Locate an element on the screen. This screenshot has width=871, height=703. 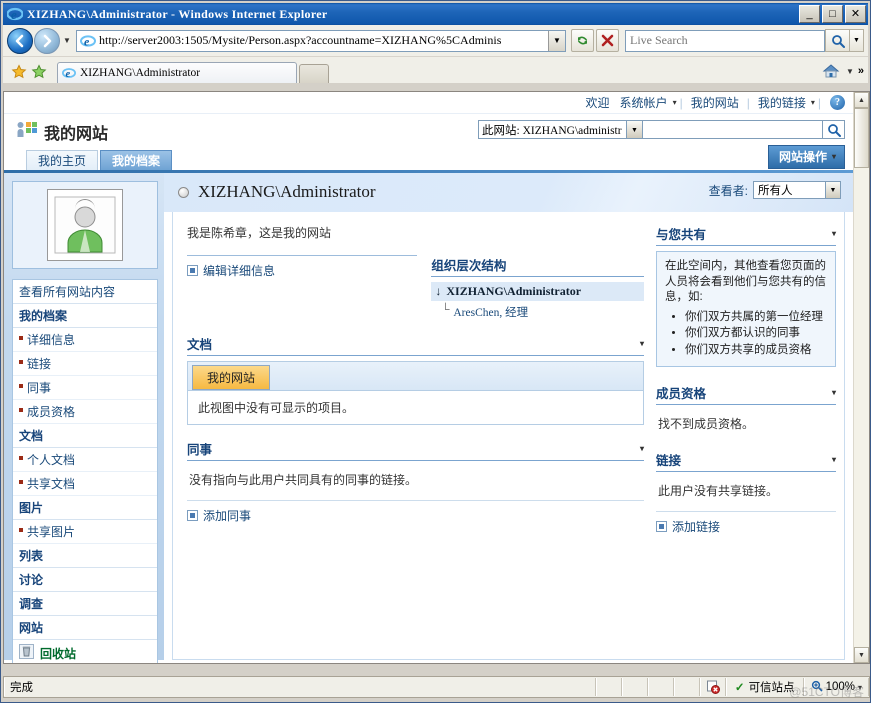
sidebar-item-memberships: 成员资格 is located at coordinates (85, 412).